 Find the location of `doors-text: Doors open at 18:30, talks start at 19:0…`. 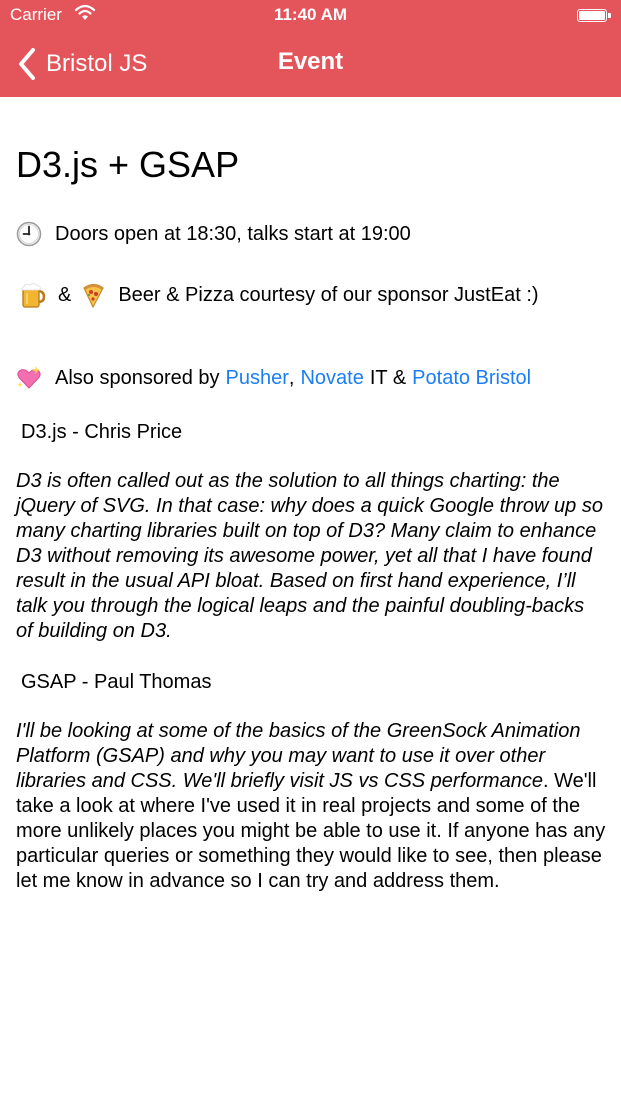

doors-text: Doors open at 18:30, talks start at 19:0… is located at coordinates (233, 233).